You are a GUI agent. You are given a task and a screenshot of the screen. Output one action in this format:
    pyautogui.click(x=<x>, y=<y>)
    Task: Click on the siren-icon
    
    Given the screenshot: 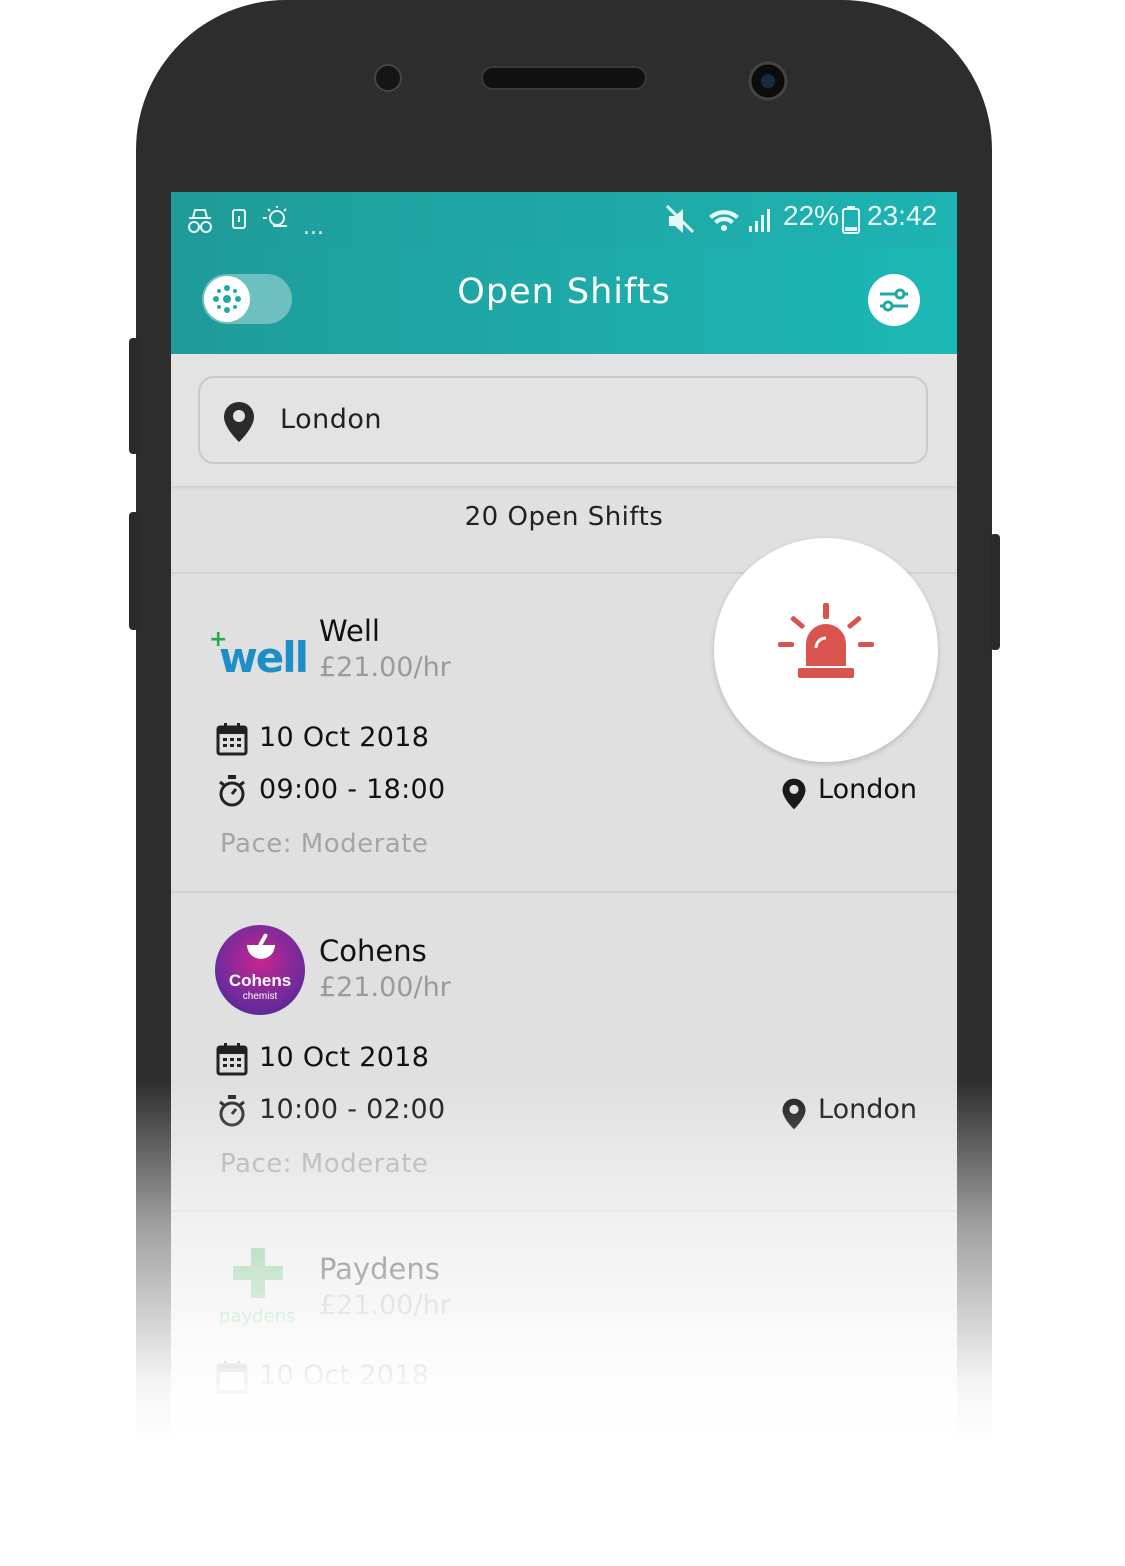 What is the action you would take?
    pyautogui.click(x=826, y=640)
    